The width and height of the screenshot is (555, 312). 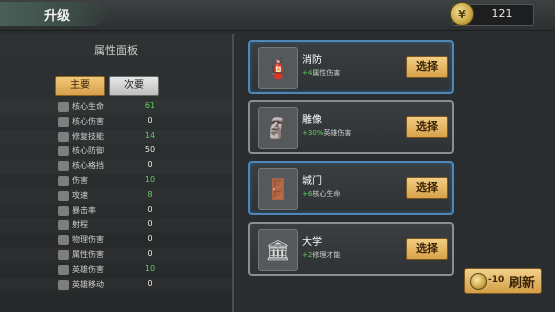 I want to click on stat-row: 属性伤害 0, so click(x=116, y=255).